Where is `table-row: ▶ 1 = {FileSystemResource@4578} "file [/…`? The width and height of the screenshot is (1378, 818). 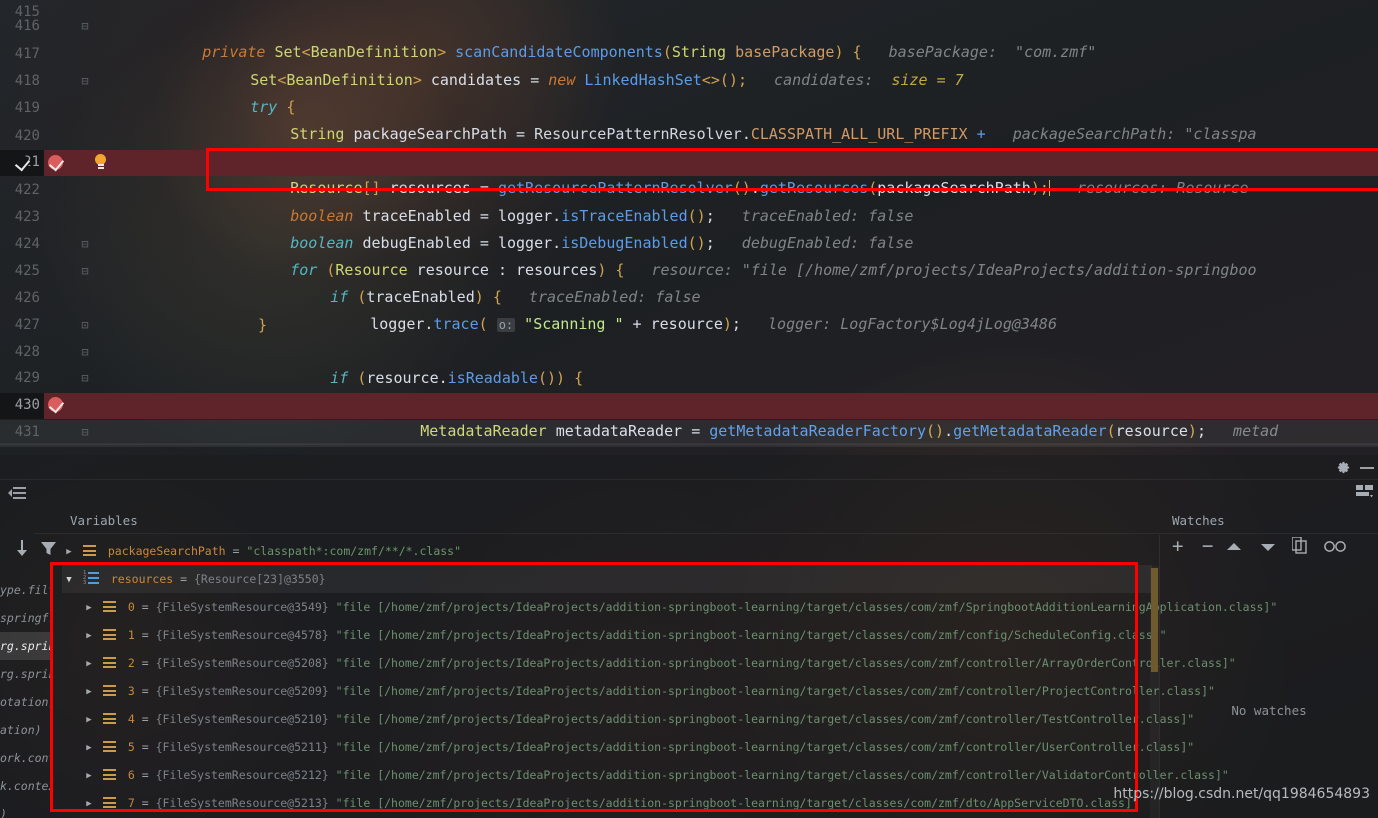
table-row: ▶ 1 = {FileSystemResource@4578} "file [/… is located at coordinates (614, 635).